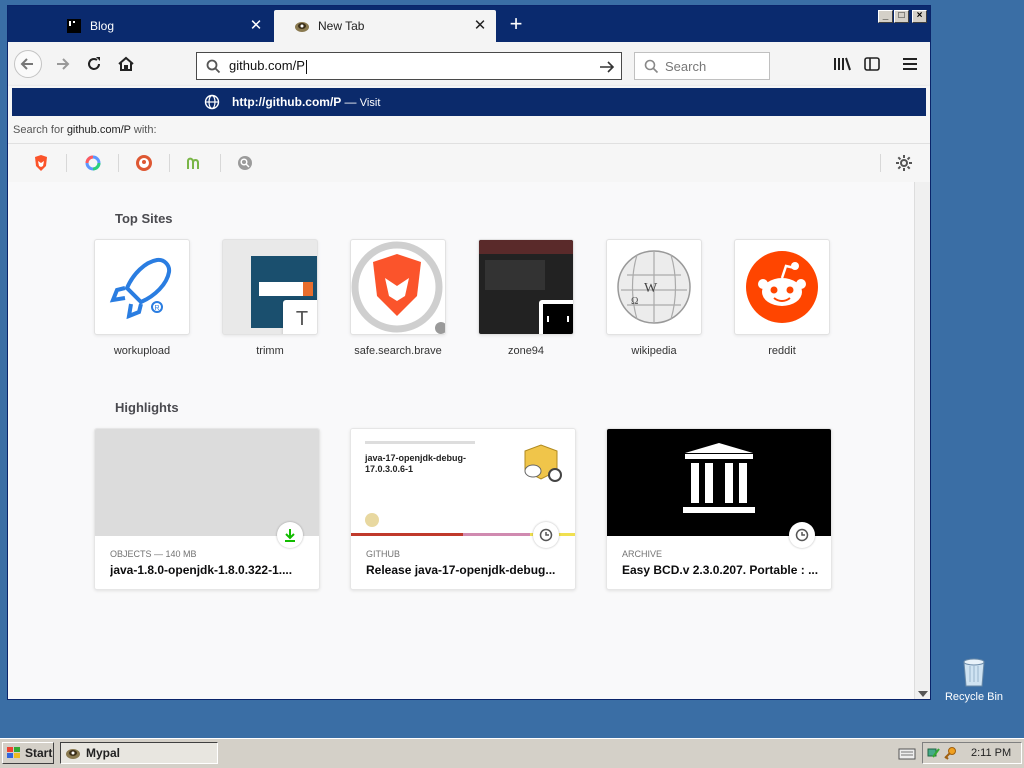 The image size is (1024, 768). I want to click on top-site-safe-search-brave: safe.search.brave, so click(398, 298).